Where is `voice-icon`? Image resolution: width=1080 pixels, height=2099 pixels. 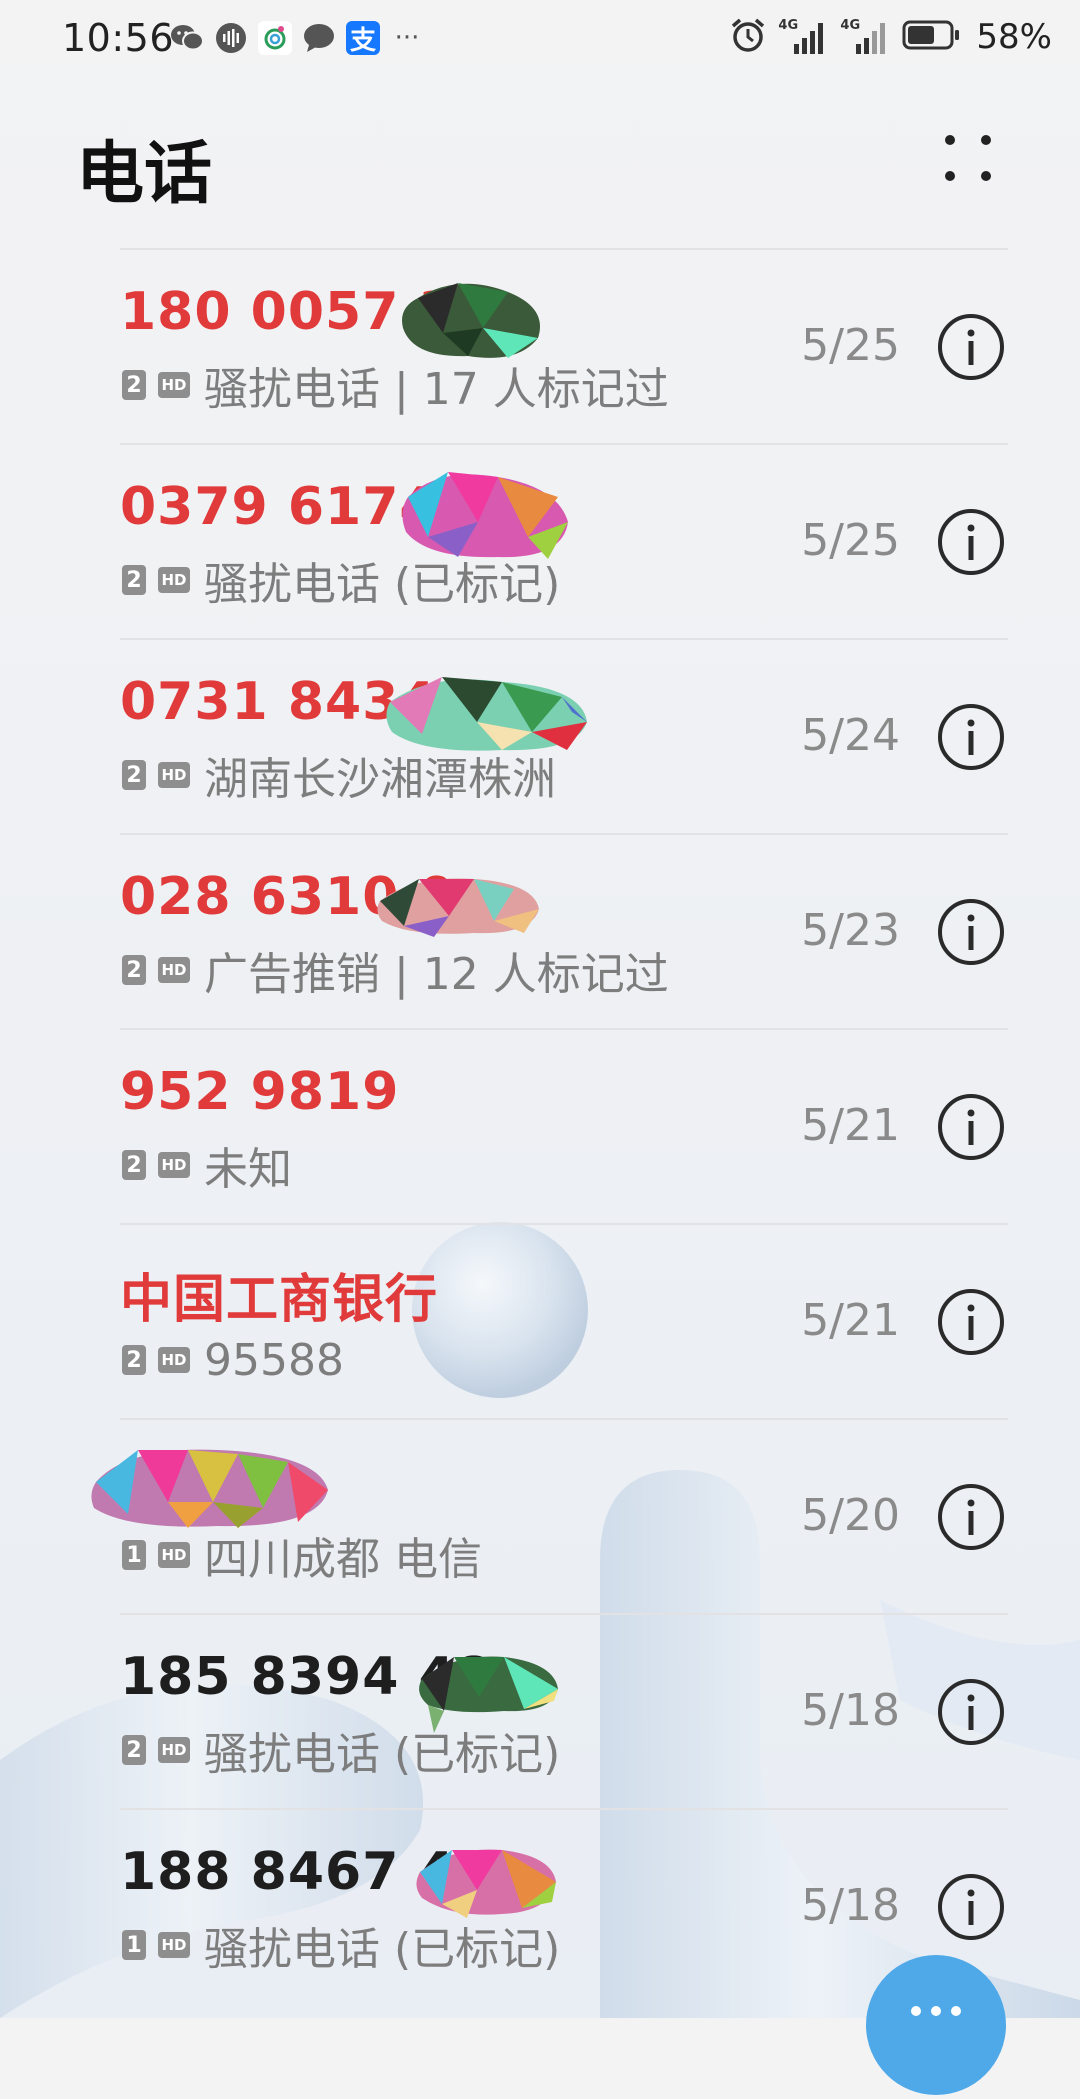 voice-icon is located at coordinates (231, 38).